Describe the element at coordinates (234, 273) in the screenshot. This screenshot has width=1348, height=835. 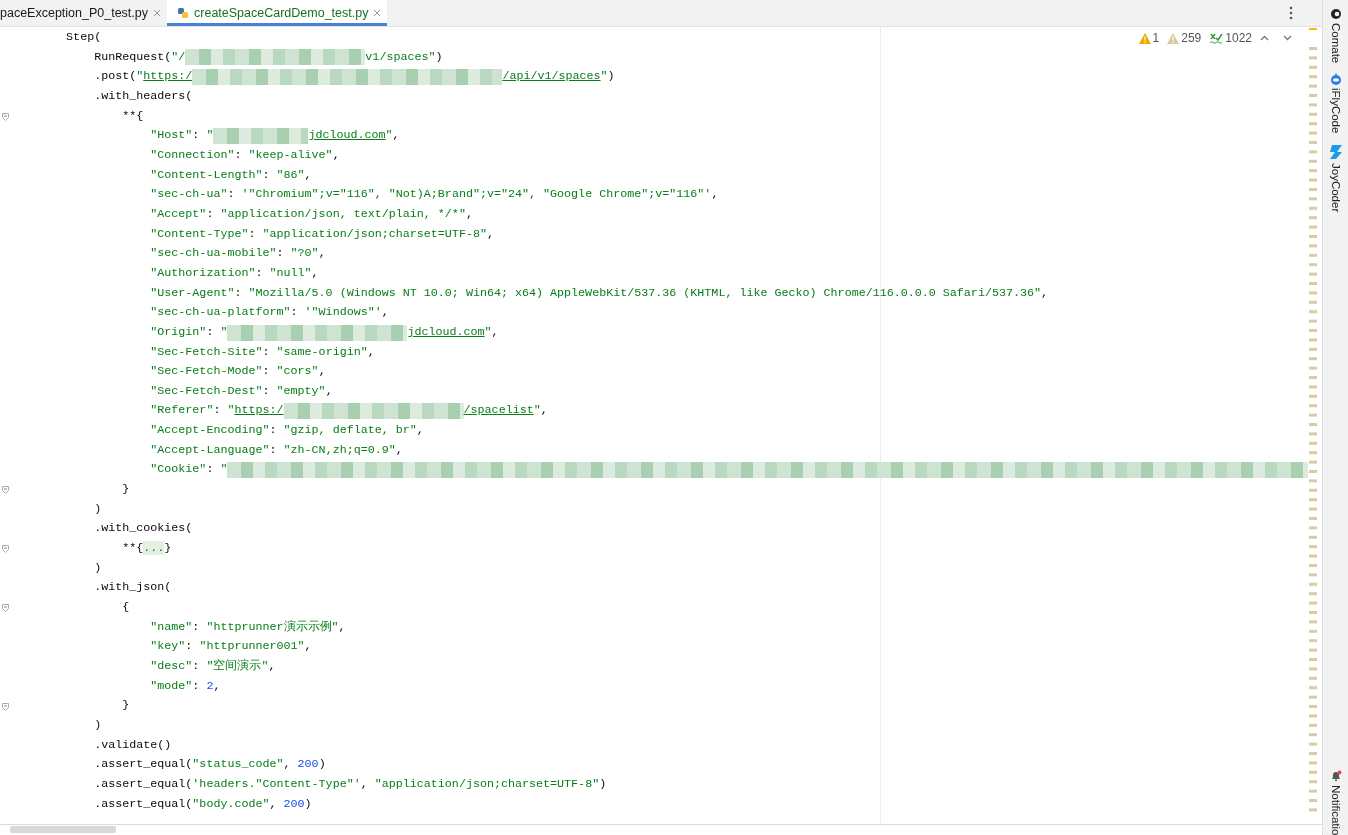
I see `code-line: "Authorization": "null",` at that location.